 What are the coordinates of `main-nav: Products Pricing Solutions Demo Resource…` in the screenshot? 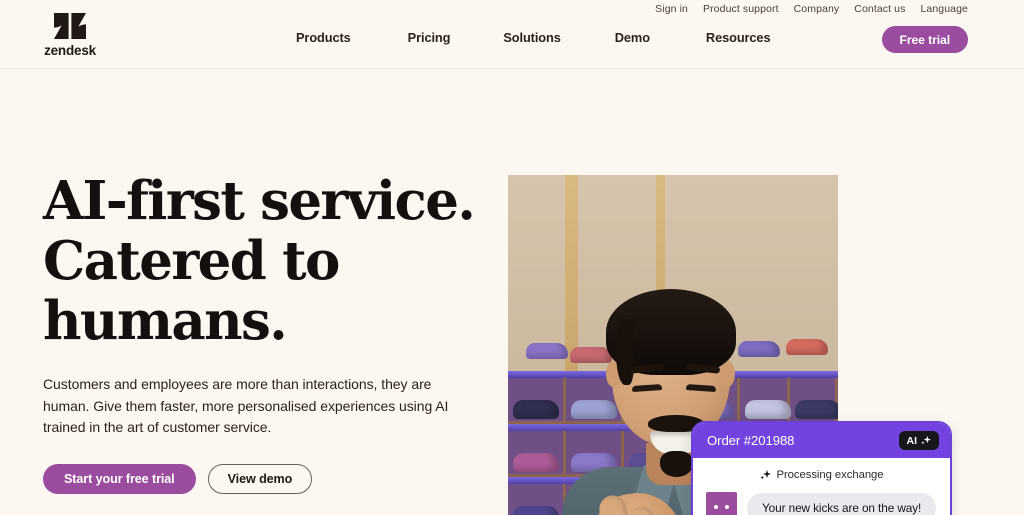 It's located at (533, 37).